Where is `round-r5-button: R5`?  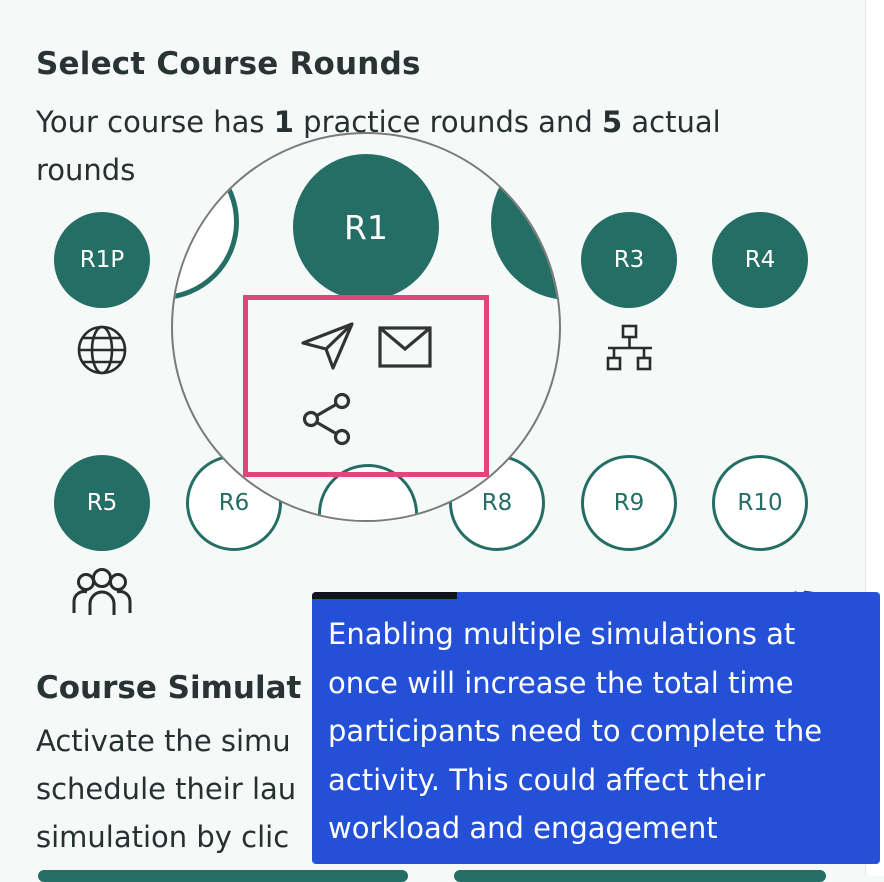 round-r5-button: R5 is located at coordinates (102, 503).